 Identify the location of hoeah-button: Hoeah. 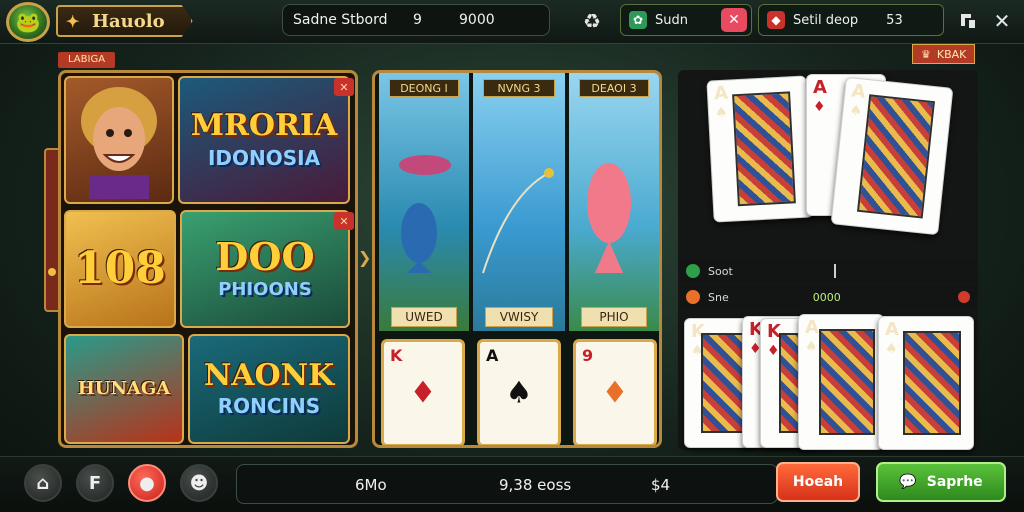
(818, 482).